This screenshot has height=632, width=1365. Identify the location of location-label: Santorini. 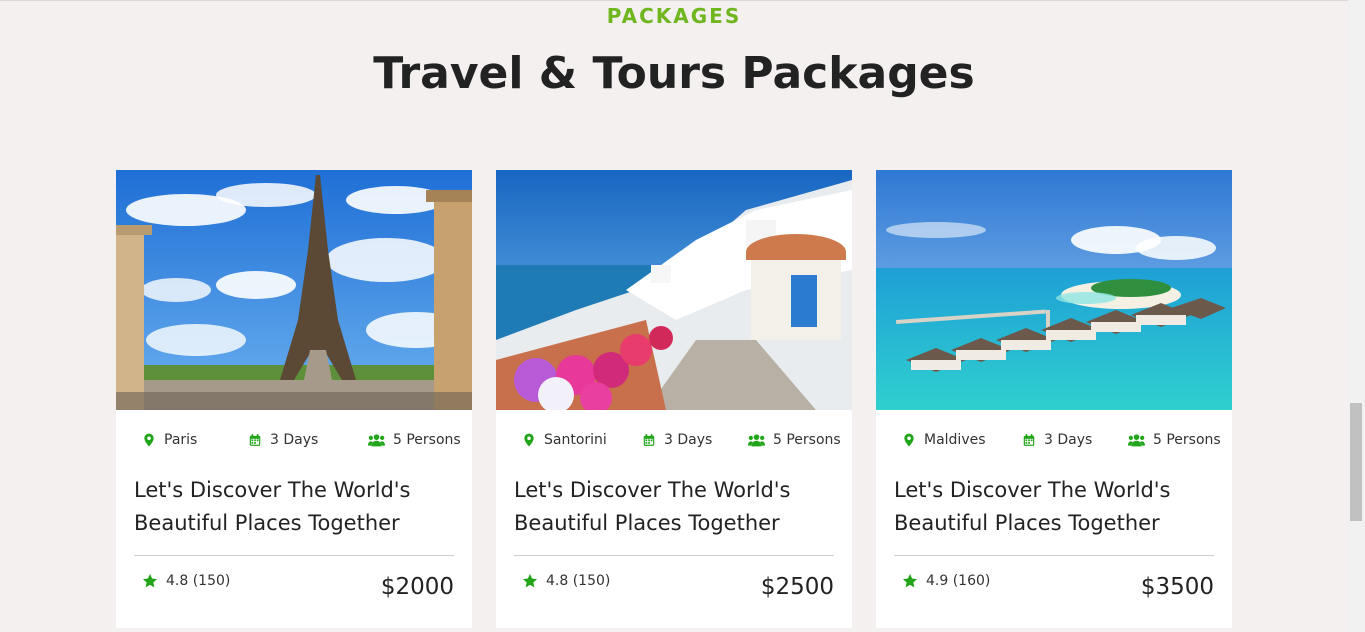
(575, 440).